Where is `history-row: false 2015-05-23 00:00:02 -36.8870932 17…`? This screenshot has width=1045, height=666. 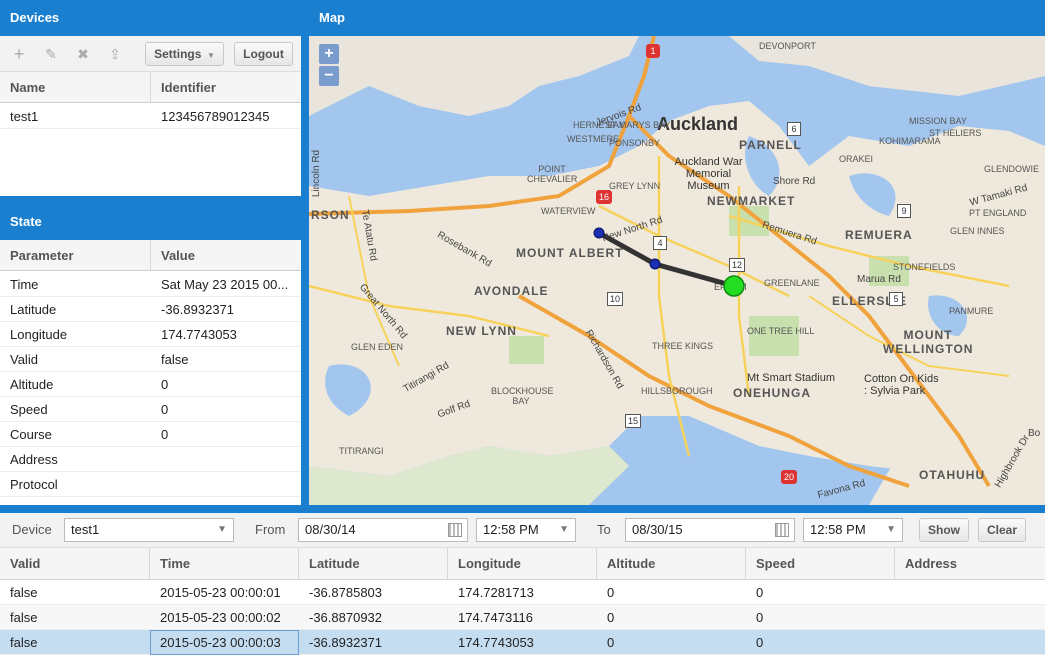
history-row: false 2015-05-23 00:00:02 -36.8870932 17… is located at coordinates (522, 617).